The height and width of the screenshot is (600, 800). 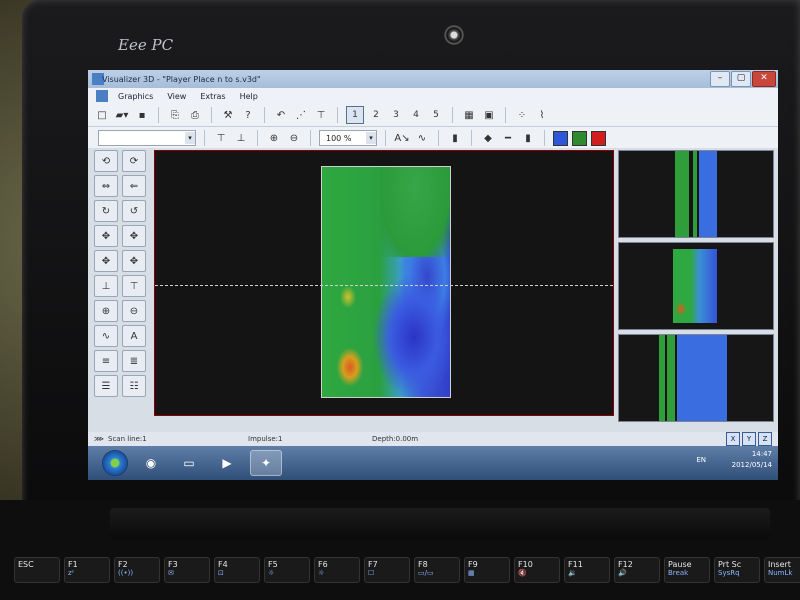 What do you see at coordinates (106, 286) in the screenshot?
I see `baseline-icon: ⊥` at bounding box center [106, 286].